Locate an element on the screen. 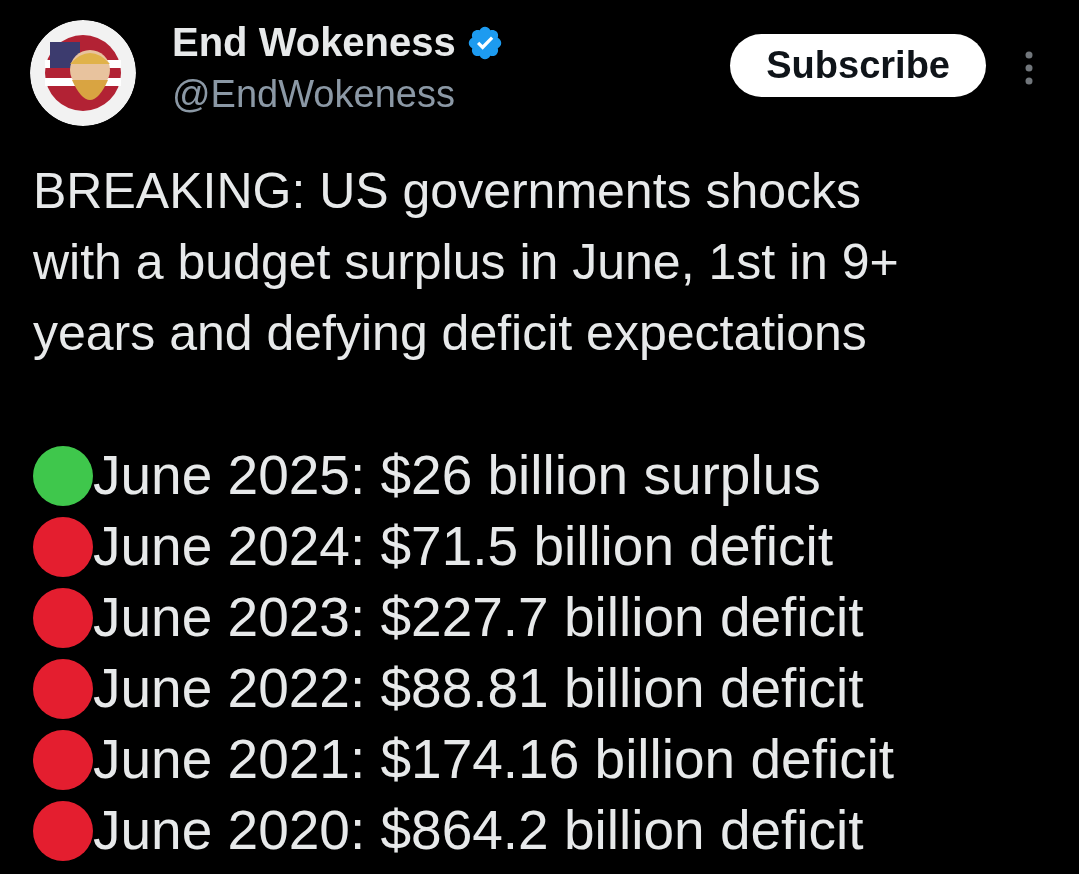 The width and height of the screenshot is (1079, 874). budget-line: June 2023: $227.7 billion deficit is located at coordinates (478, 617).